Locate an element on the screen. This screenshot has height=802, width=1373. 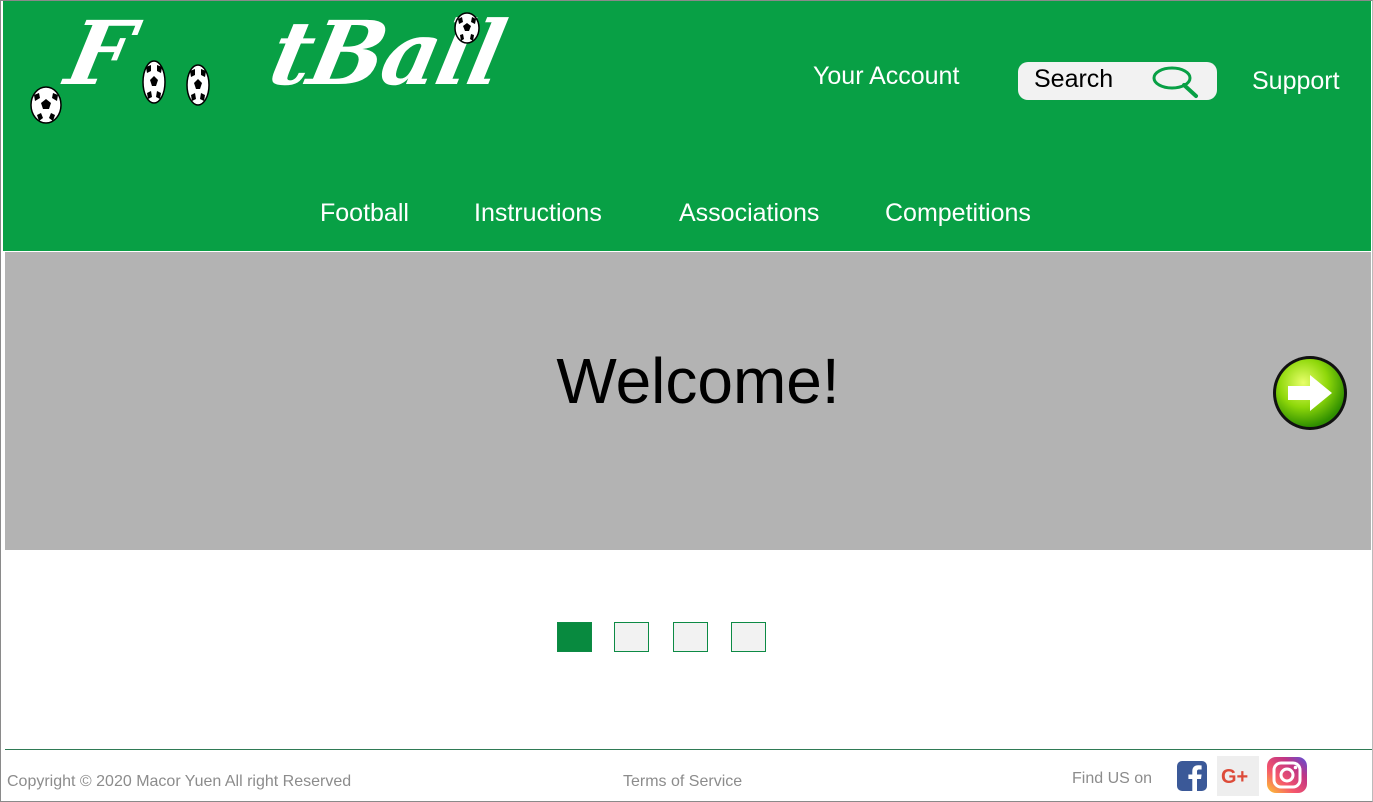
nav-item-competitions: Competitions is located at coordinates (958, 213).